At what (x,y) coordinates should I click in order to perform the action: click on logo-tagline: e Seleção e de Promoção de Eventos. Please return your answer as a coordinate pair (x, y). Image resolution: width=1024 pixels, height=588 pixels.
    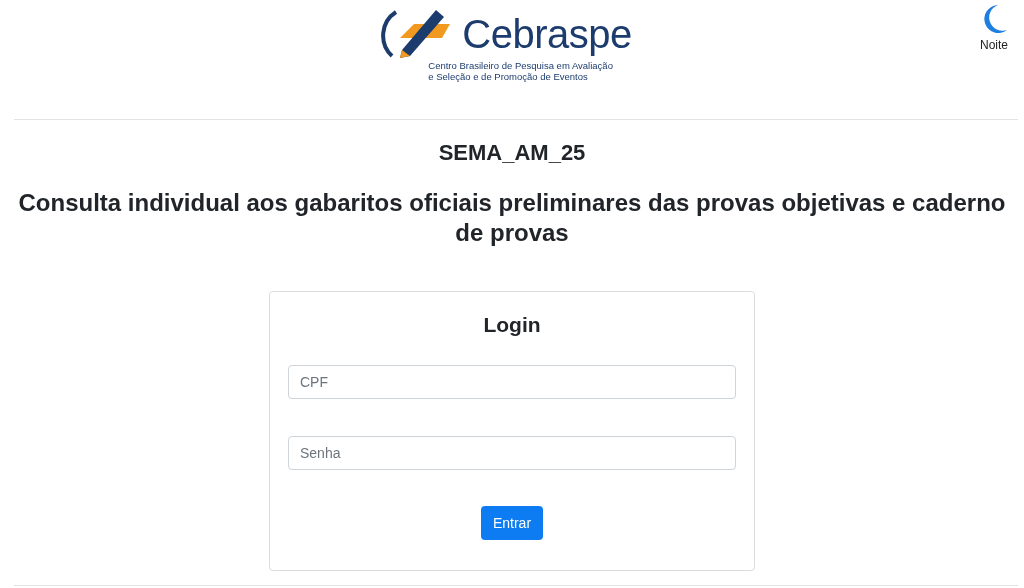
    Looking at the image, I should click on (508, 76).